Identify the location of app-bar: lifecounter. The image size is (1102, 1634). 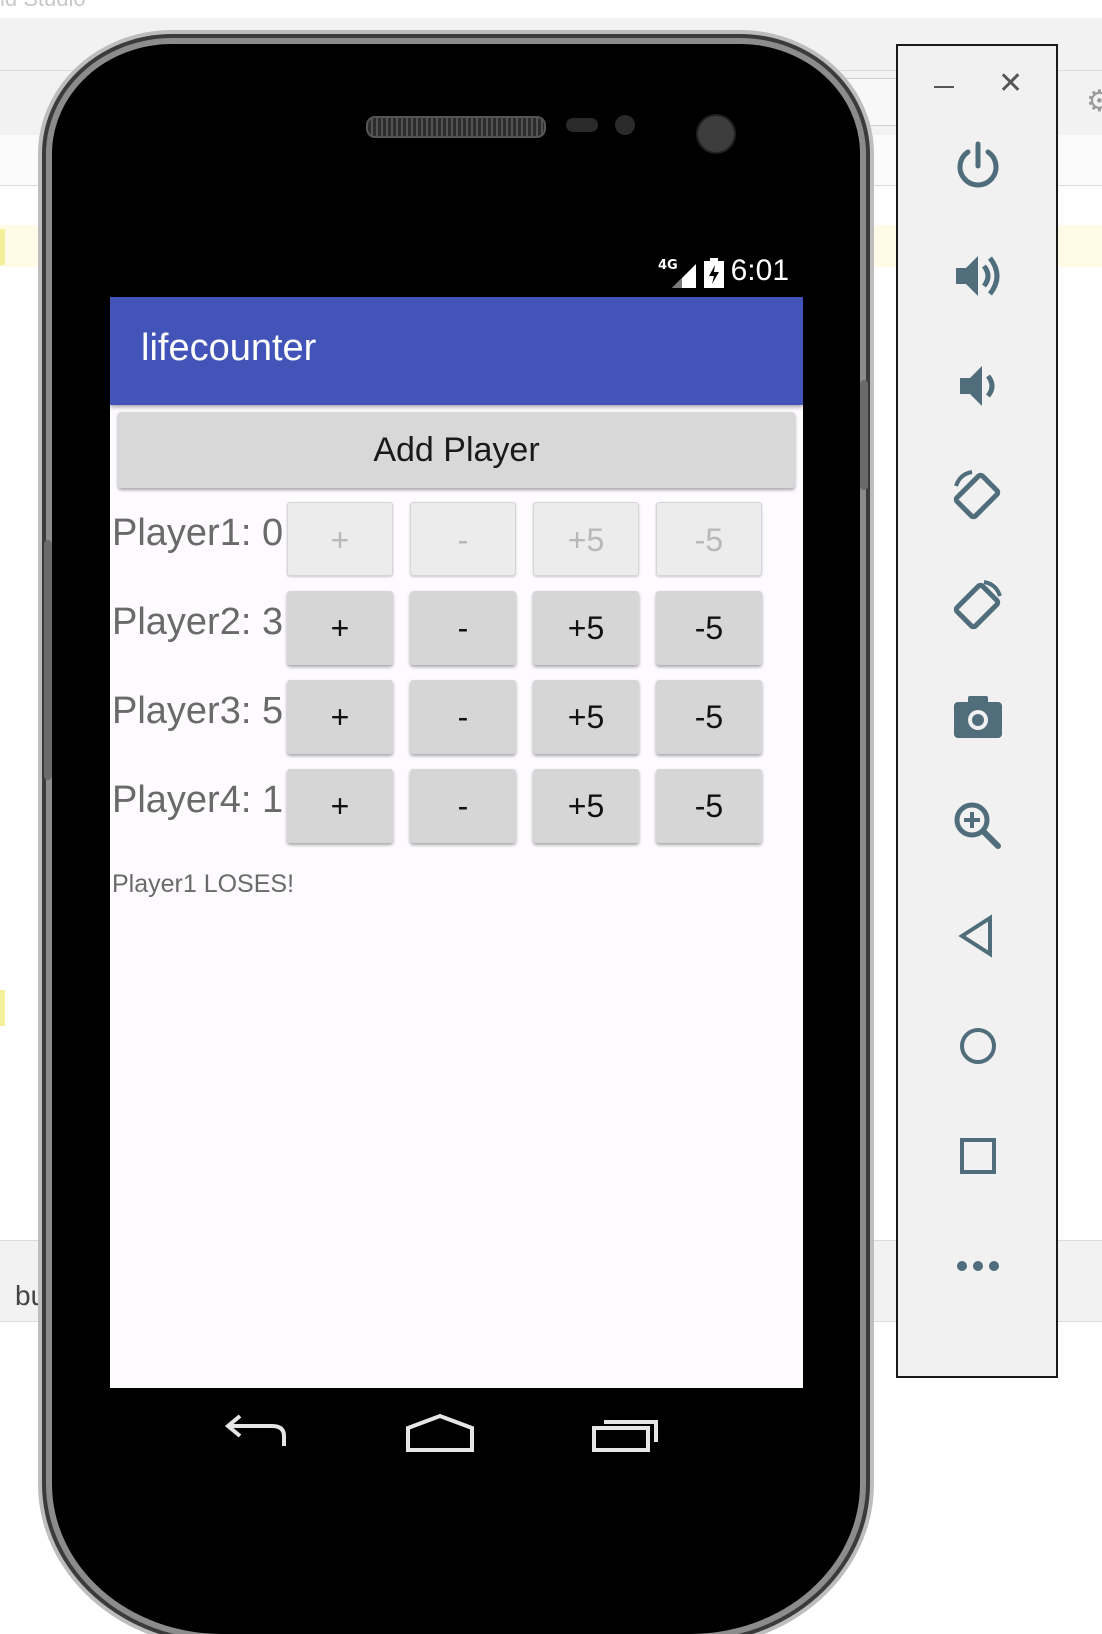
(456, 351).